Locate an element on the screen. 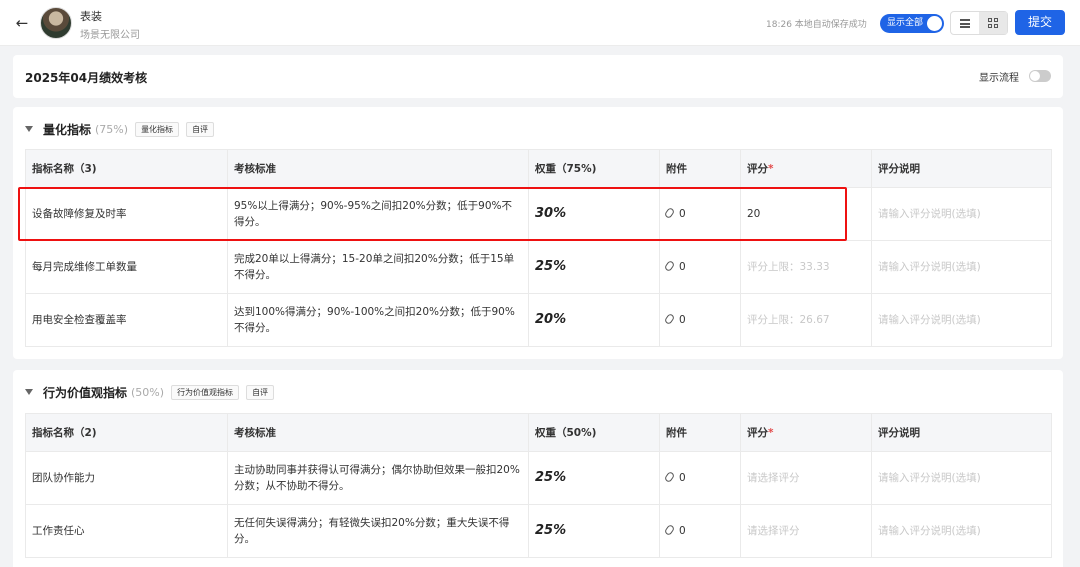 This screenshot has width=1080, height=567. column-header: 指标名称（3) is located at coordinates (126, 168).